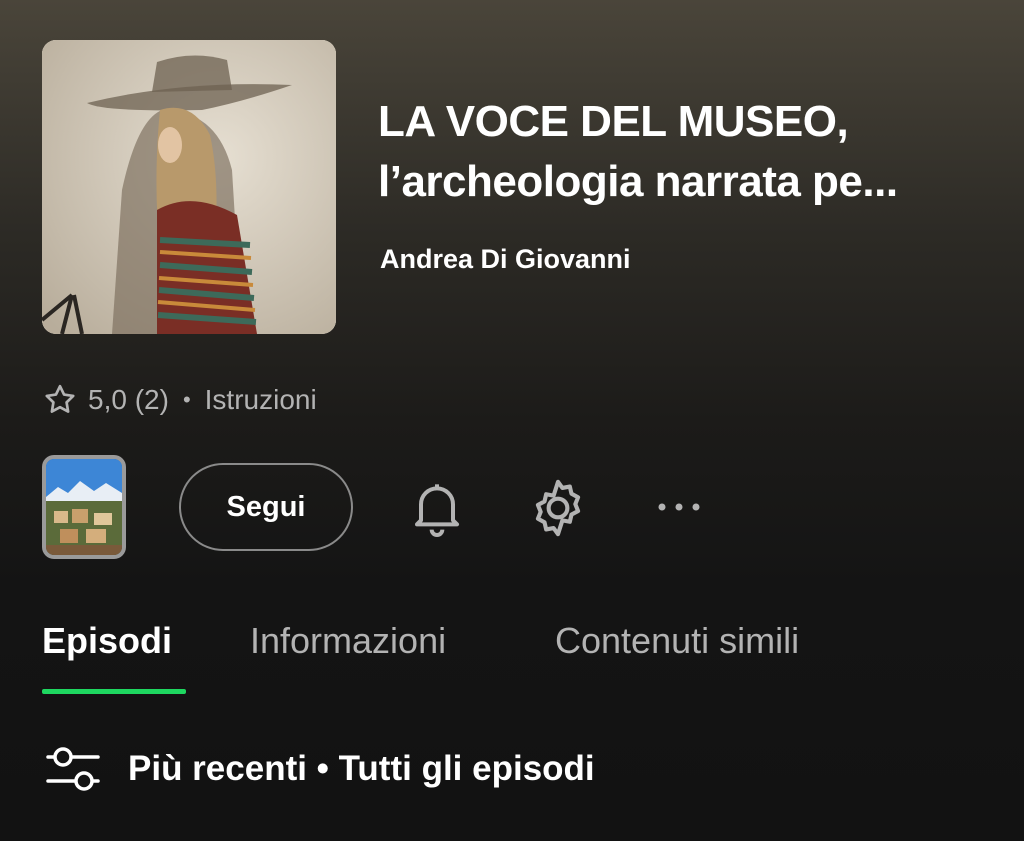 This screenshot has width=1024, height=841. I want to click on sort-filter-row: Più recenti • Tutti gli episodi, so click(319, 769).